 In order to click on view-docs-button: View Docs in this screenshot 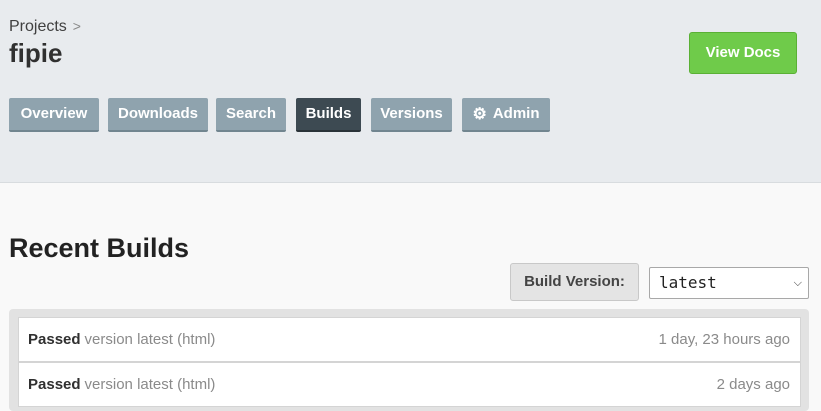, I will do `click(743, 53)`.